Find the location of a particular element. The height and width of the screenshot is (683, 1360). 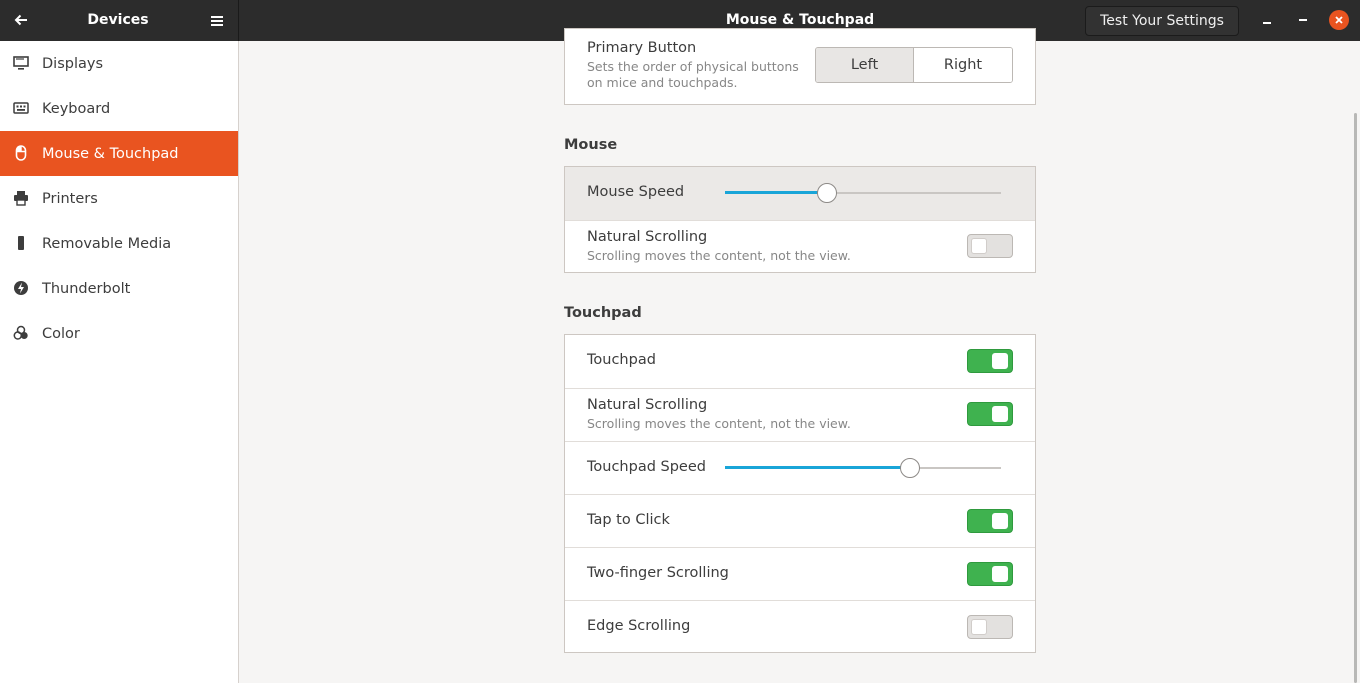

sidebar-header: Devices is located at coordinates (119, 20).